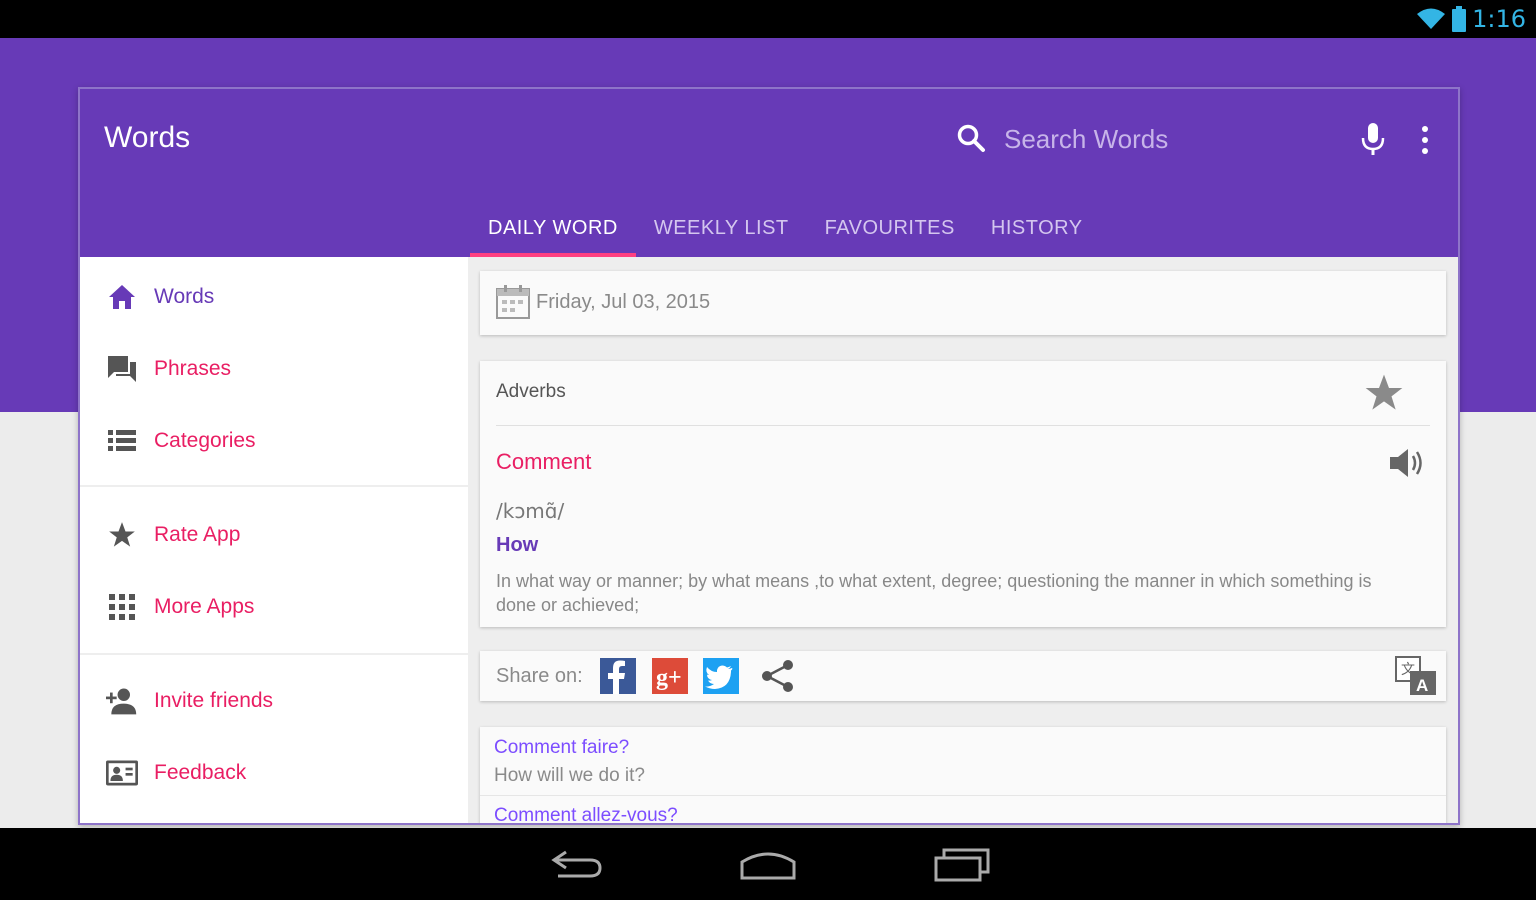 This screenshot has width=1536, height=900. What do you see at coordinates (147, 137) in the screenshot?
I see `app-title: Words` at bounding box center [147, 137].